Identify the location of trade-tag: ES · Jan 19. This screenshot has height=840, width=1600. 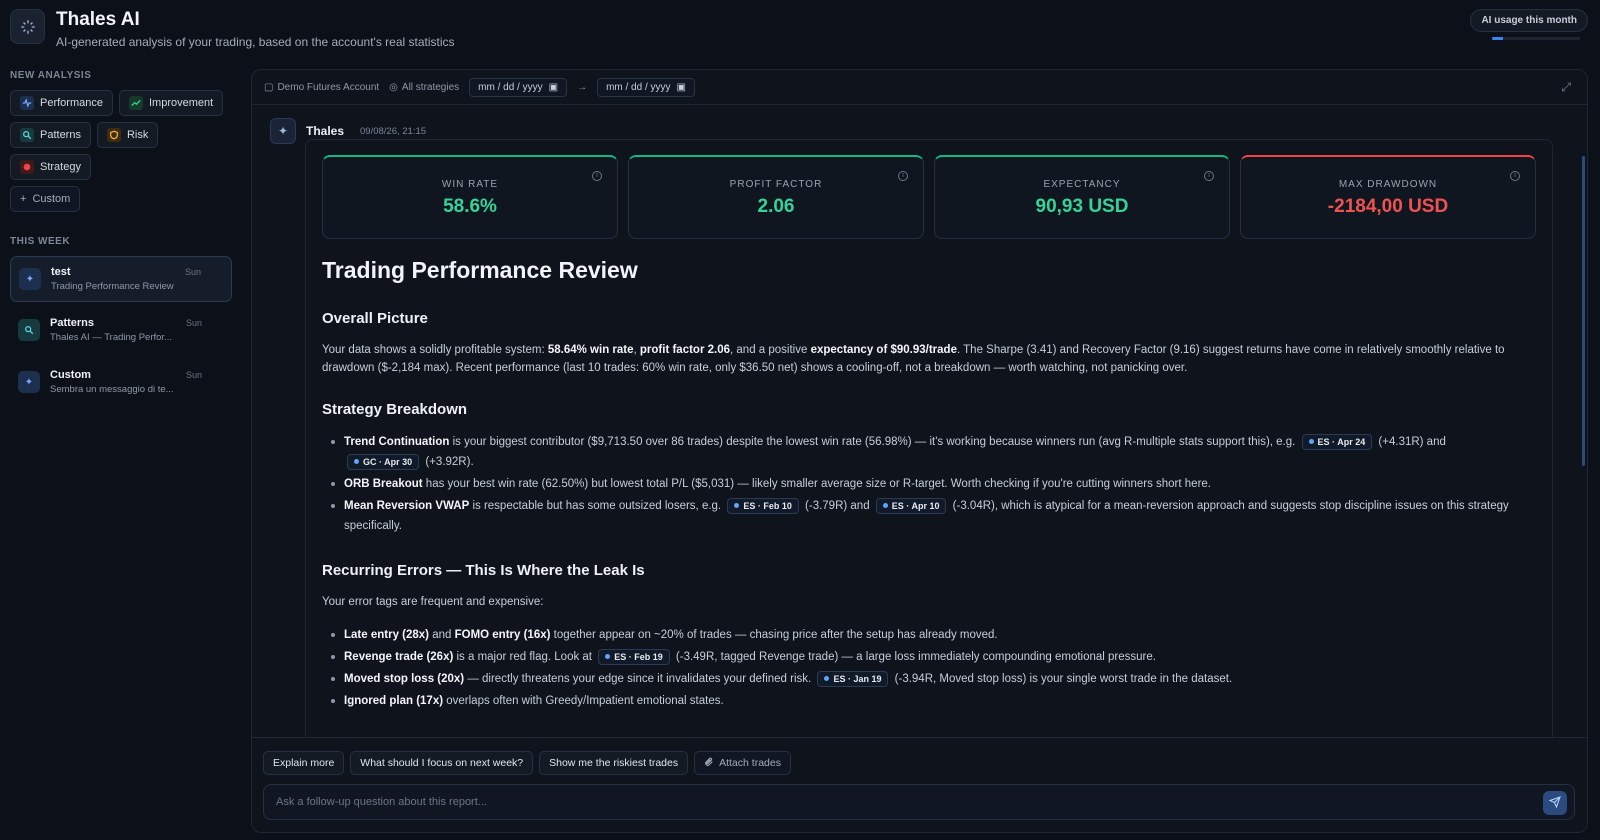
(853, 678).